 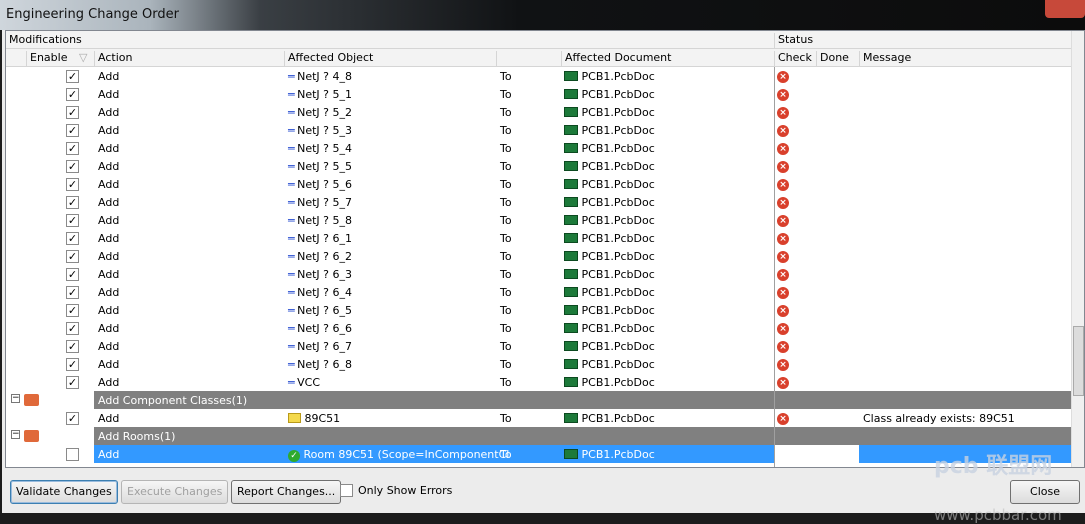 What do you see at coordinates (539, 202) in the screenshot?
I see `table-row: ✓ Add ═ NetJ ? 5_7 To PCB1.PcbDoc ×` at bounding box center [539, 202].